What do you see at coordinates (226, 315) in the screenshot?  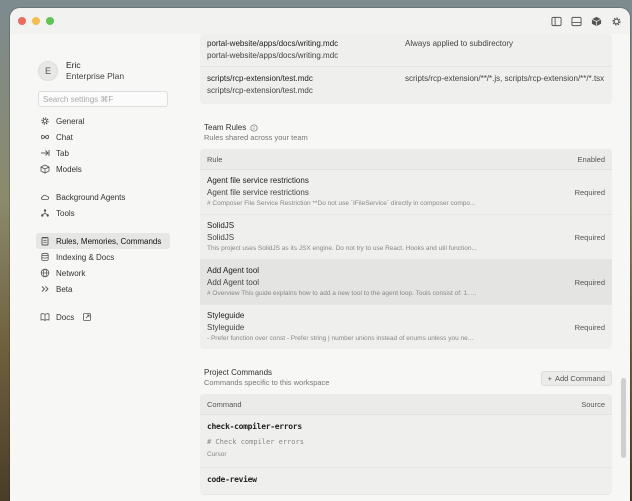 I see `rule-title: Styleguide` at bounding box center [226, 315].